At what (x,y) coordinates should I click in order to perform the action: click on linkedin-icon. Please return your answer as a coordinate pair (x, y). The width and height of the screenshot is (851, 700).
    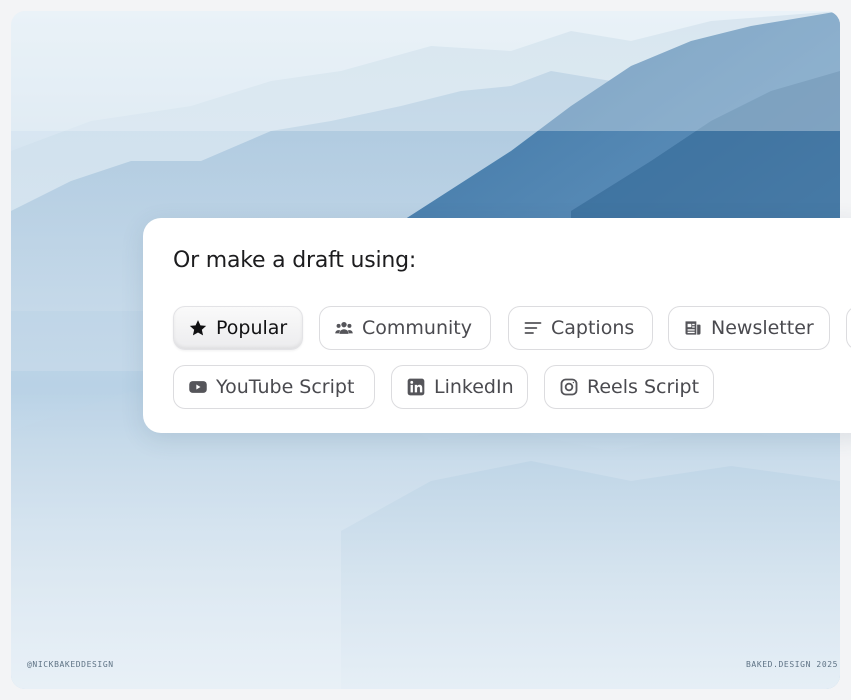
    Looking at the image, I should click on (416, 387).